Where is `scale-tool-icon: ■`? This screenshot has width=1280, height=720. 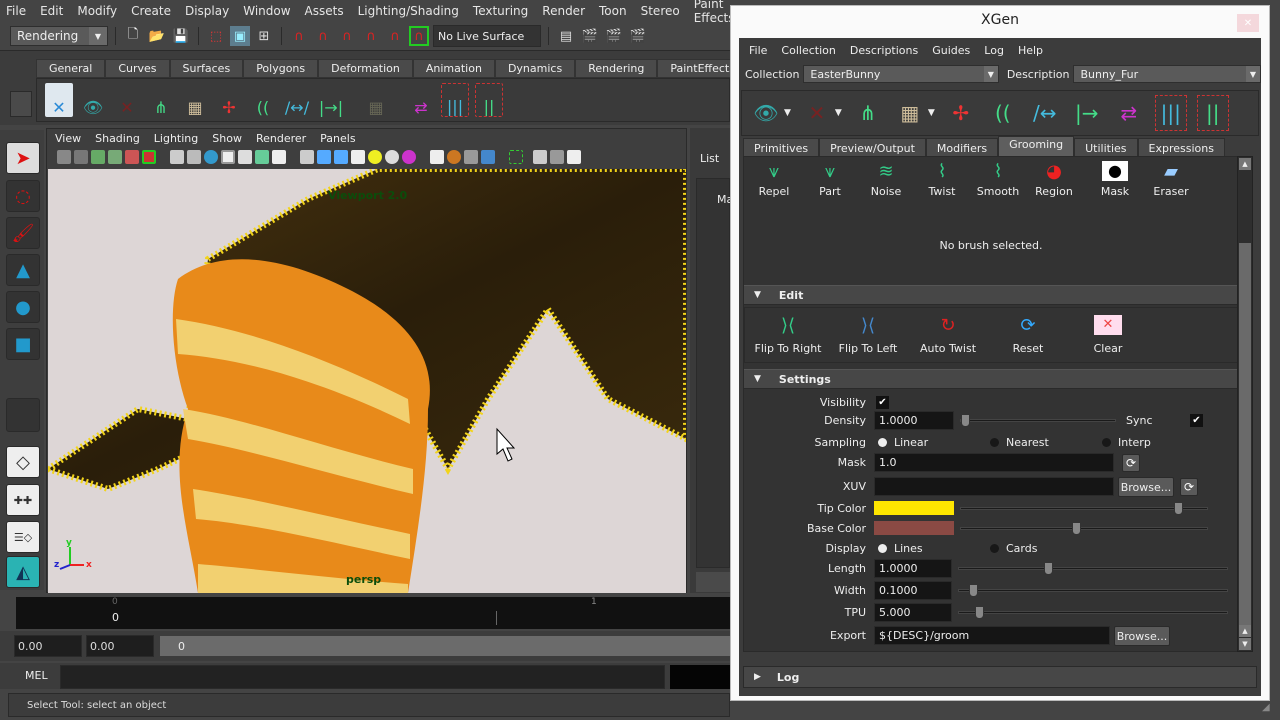
scale-tool-icon: ■ is located at coordinates (23, 344).